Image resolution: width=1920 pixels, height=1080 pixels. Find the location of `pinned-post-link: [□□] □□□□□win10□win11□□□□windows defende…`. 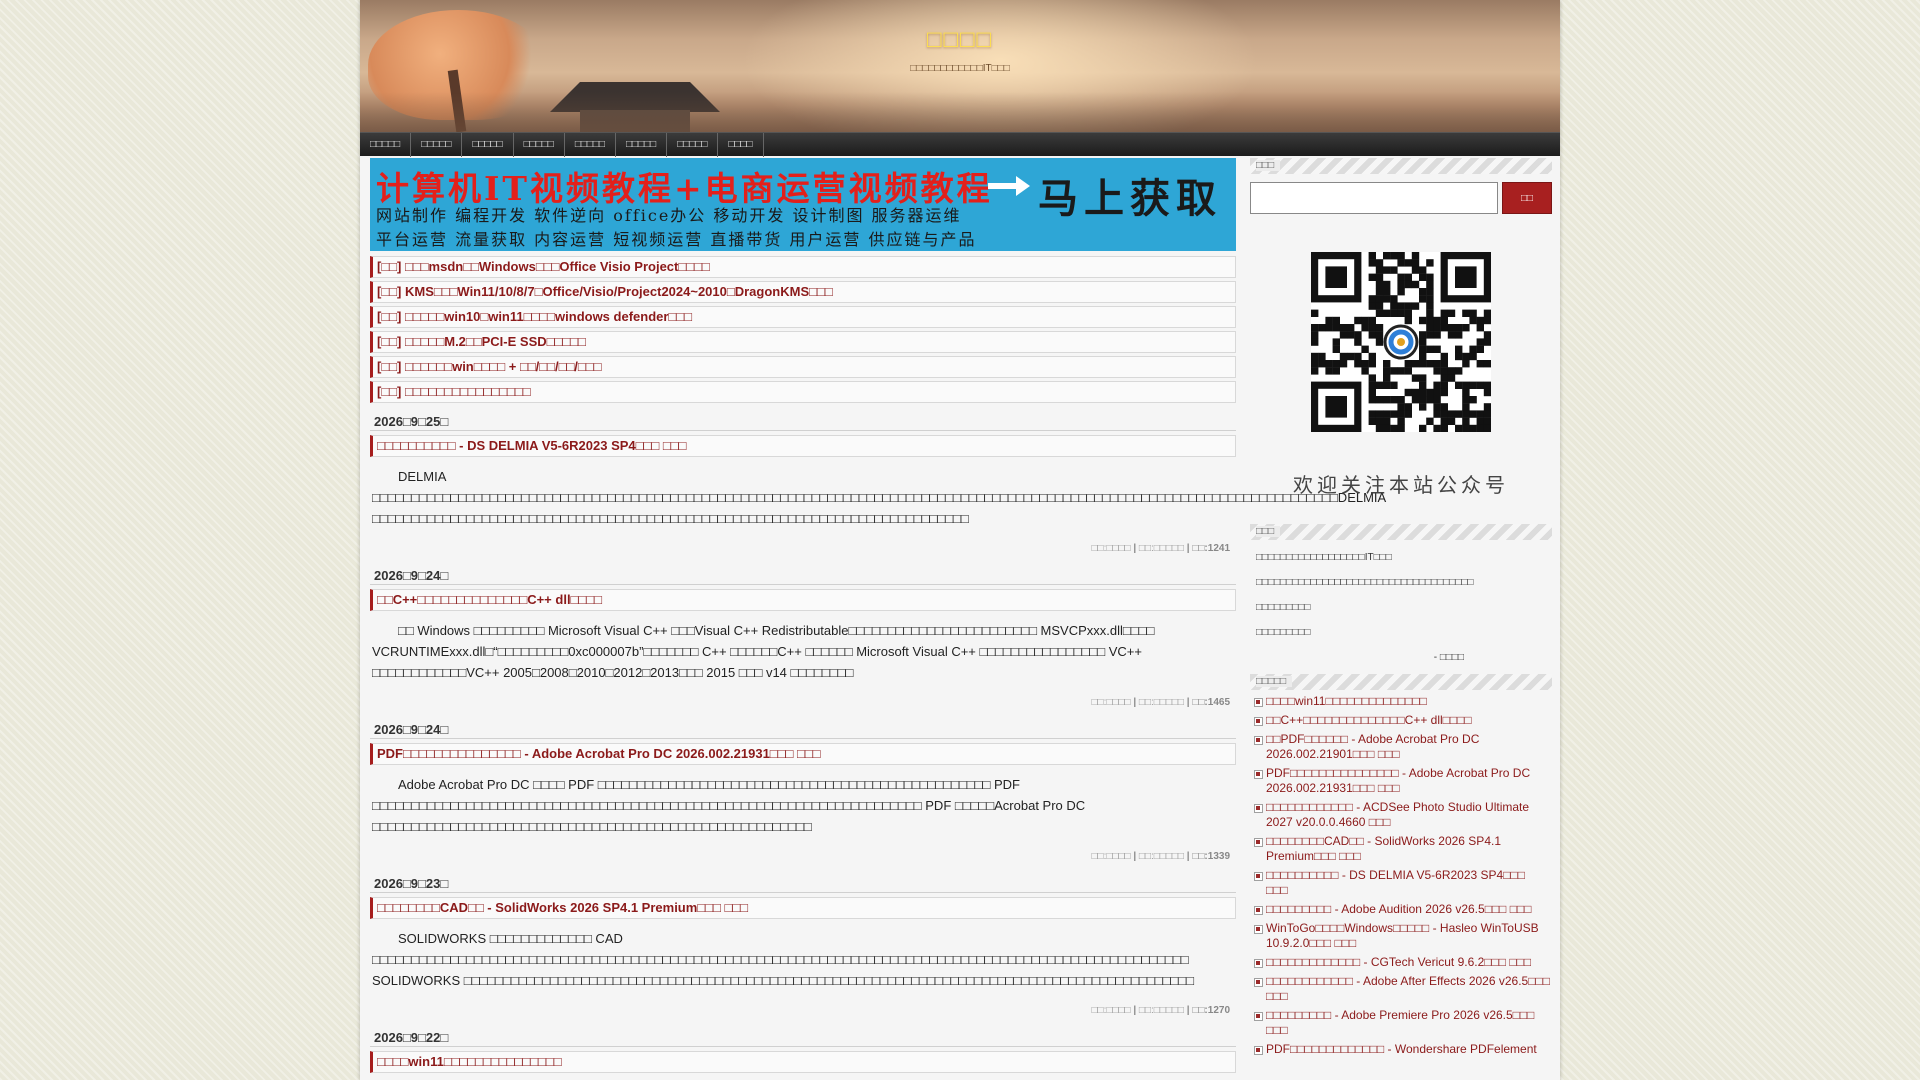

pinned-post-link: [□□] □□□□□win10□win11□□□□windows defende… is located at coordinates (803, 317).